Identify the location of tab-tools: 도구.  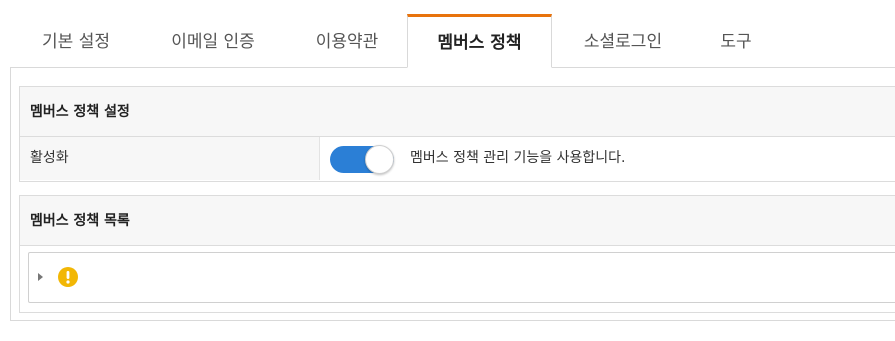
(736, 41).